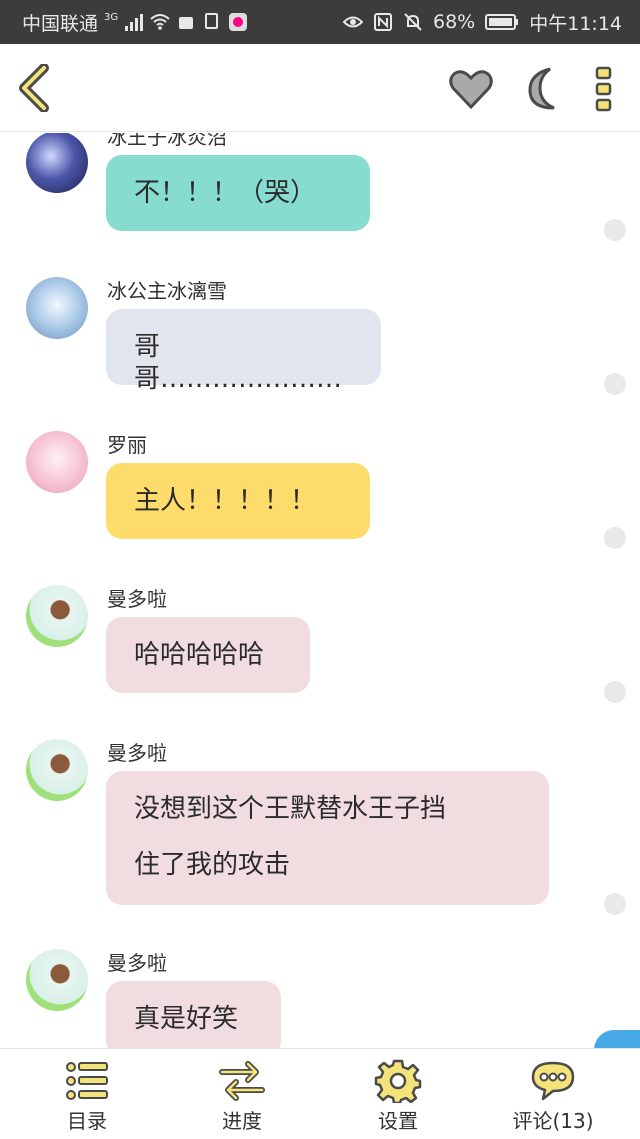 Image resolution: width=640 pixels, height=1139 pixels. Describe the element at coordinates (242, 1121) in the screenshot. I see `tab-label: 进度` at that location.